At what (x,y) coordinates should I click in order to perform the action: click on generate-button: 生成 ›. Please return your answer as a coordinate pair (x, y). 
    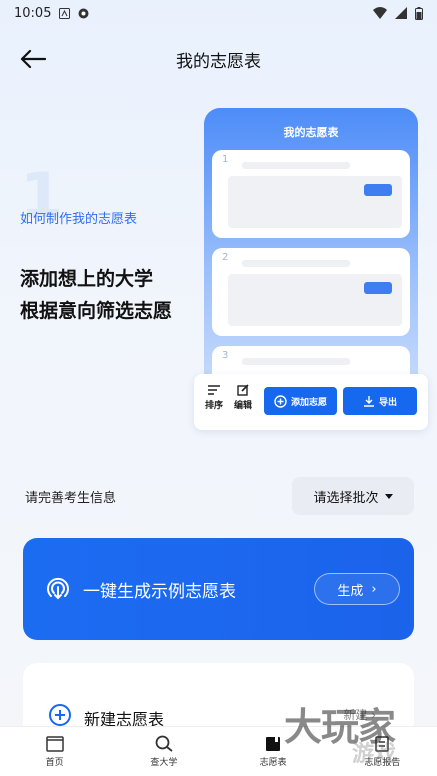
    Looking at the image, I should click on (357, 589).